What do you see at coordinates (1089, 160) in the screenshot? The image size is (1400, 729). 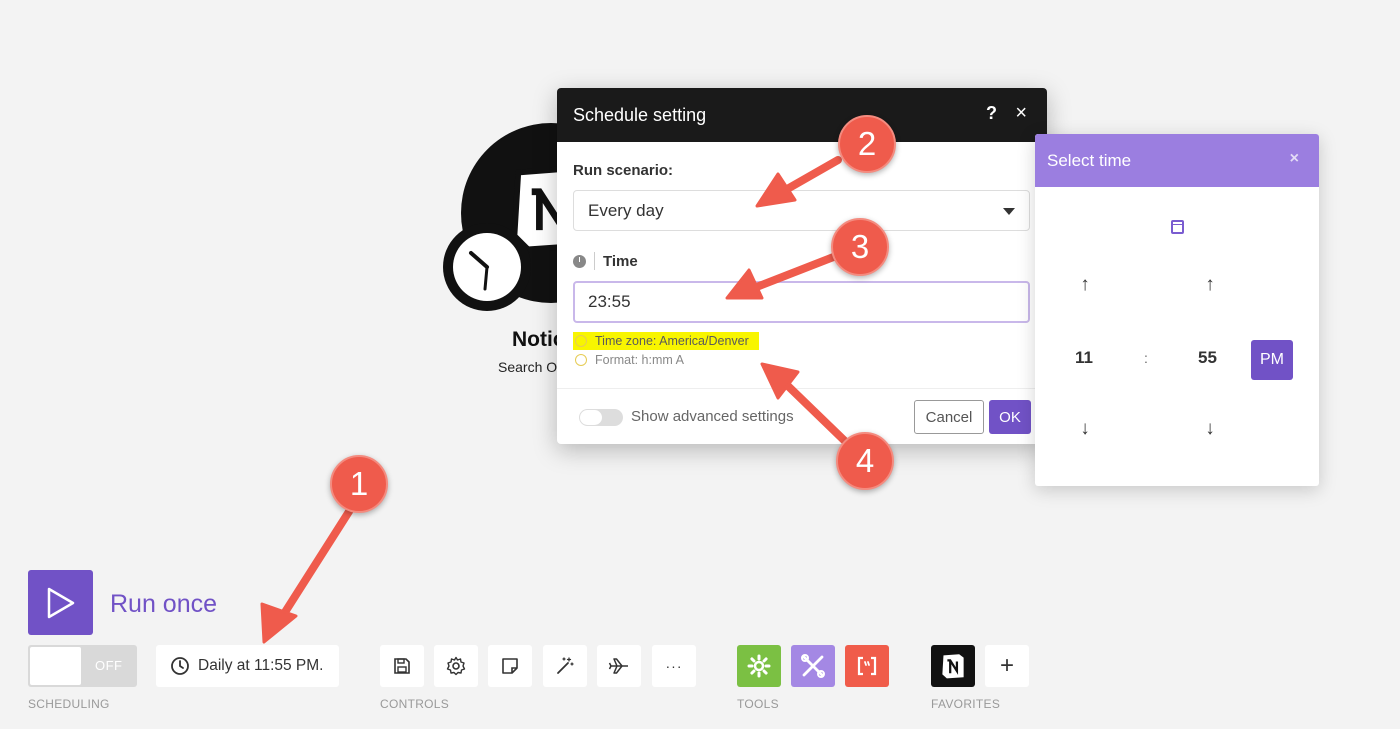 I see `select-time-title: Select time` at bounding box center [1089, 160].